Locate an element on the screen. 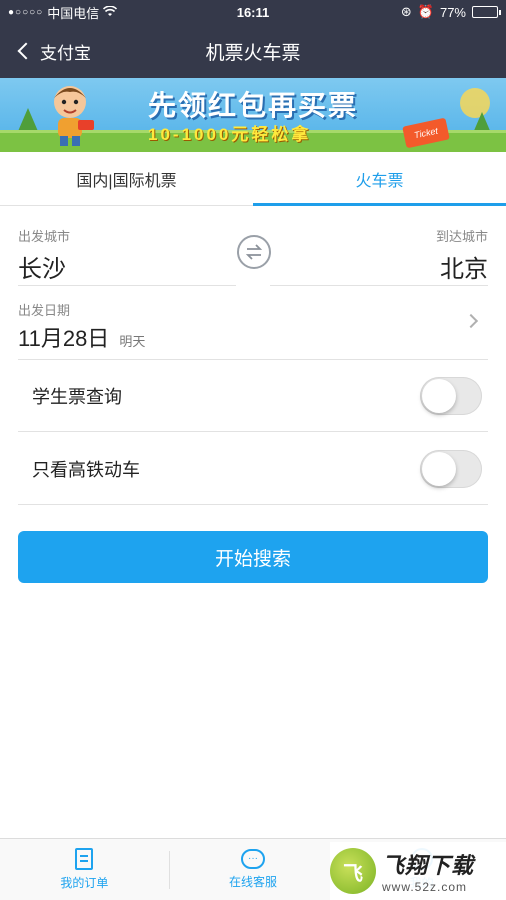 This screenshot has width=506, height=900. watermark-url: www.52z.com is located at coordinates (425, 887).